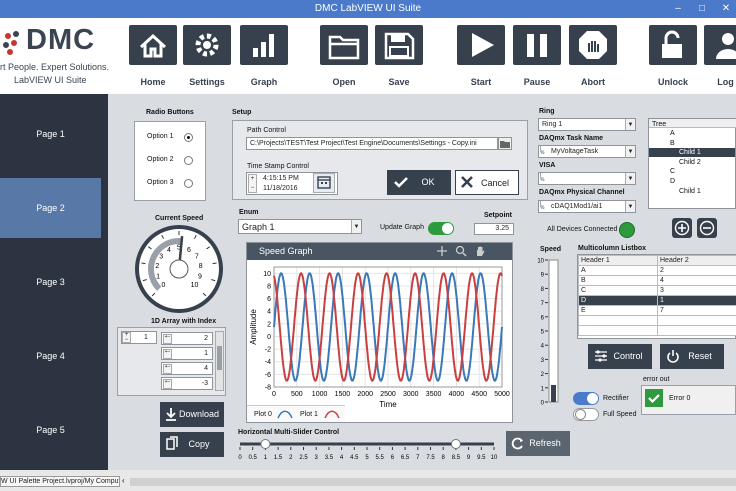  What do you see at coordinates (682, 228) in the screenshot?
I see `add-button` at bounding box center [682, 228].